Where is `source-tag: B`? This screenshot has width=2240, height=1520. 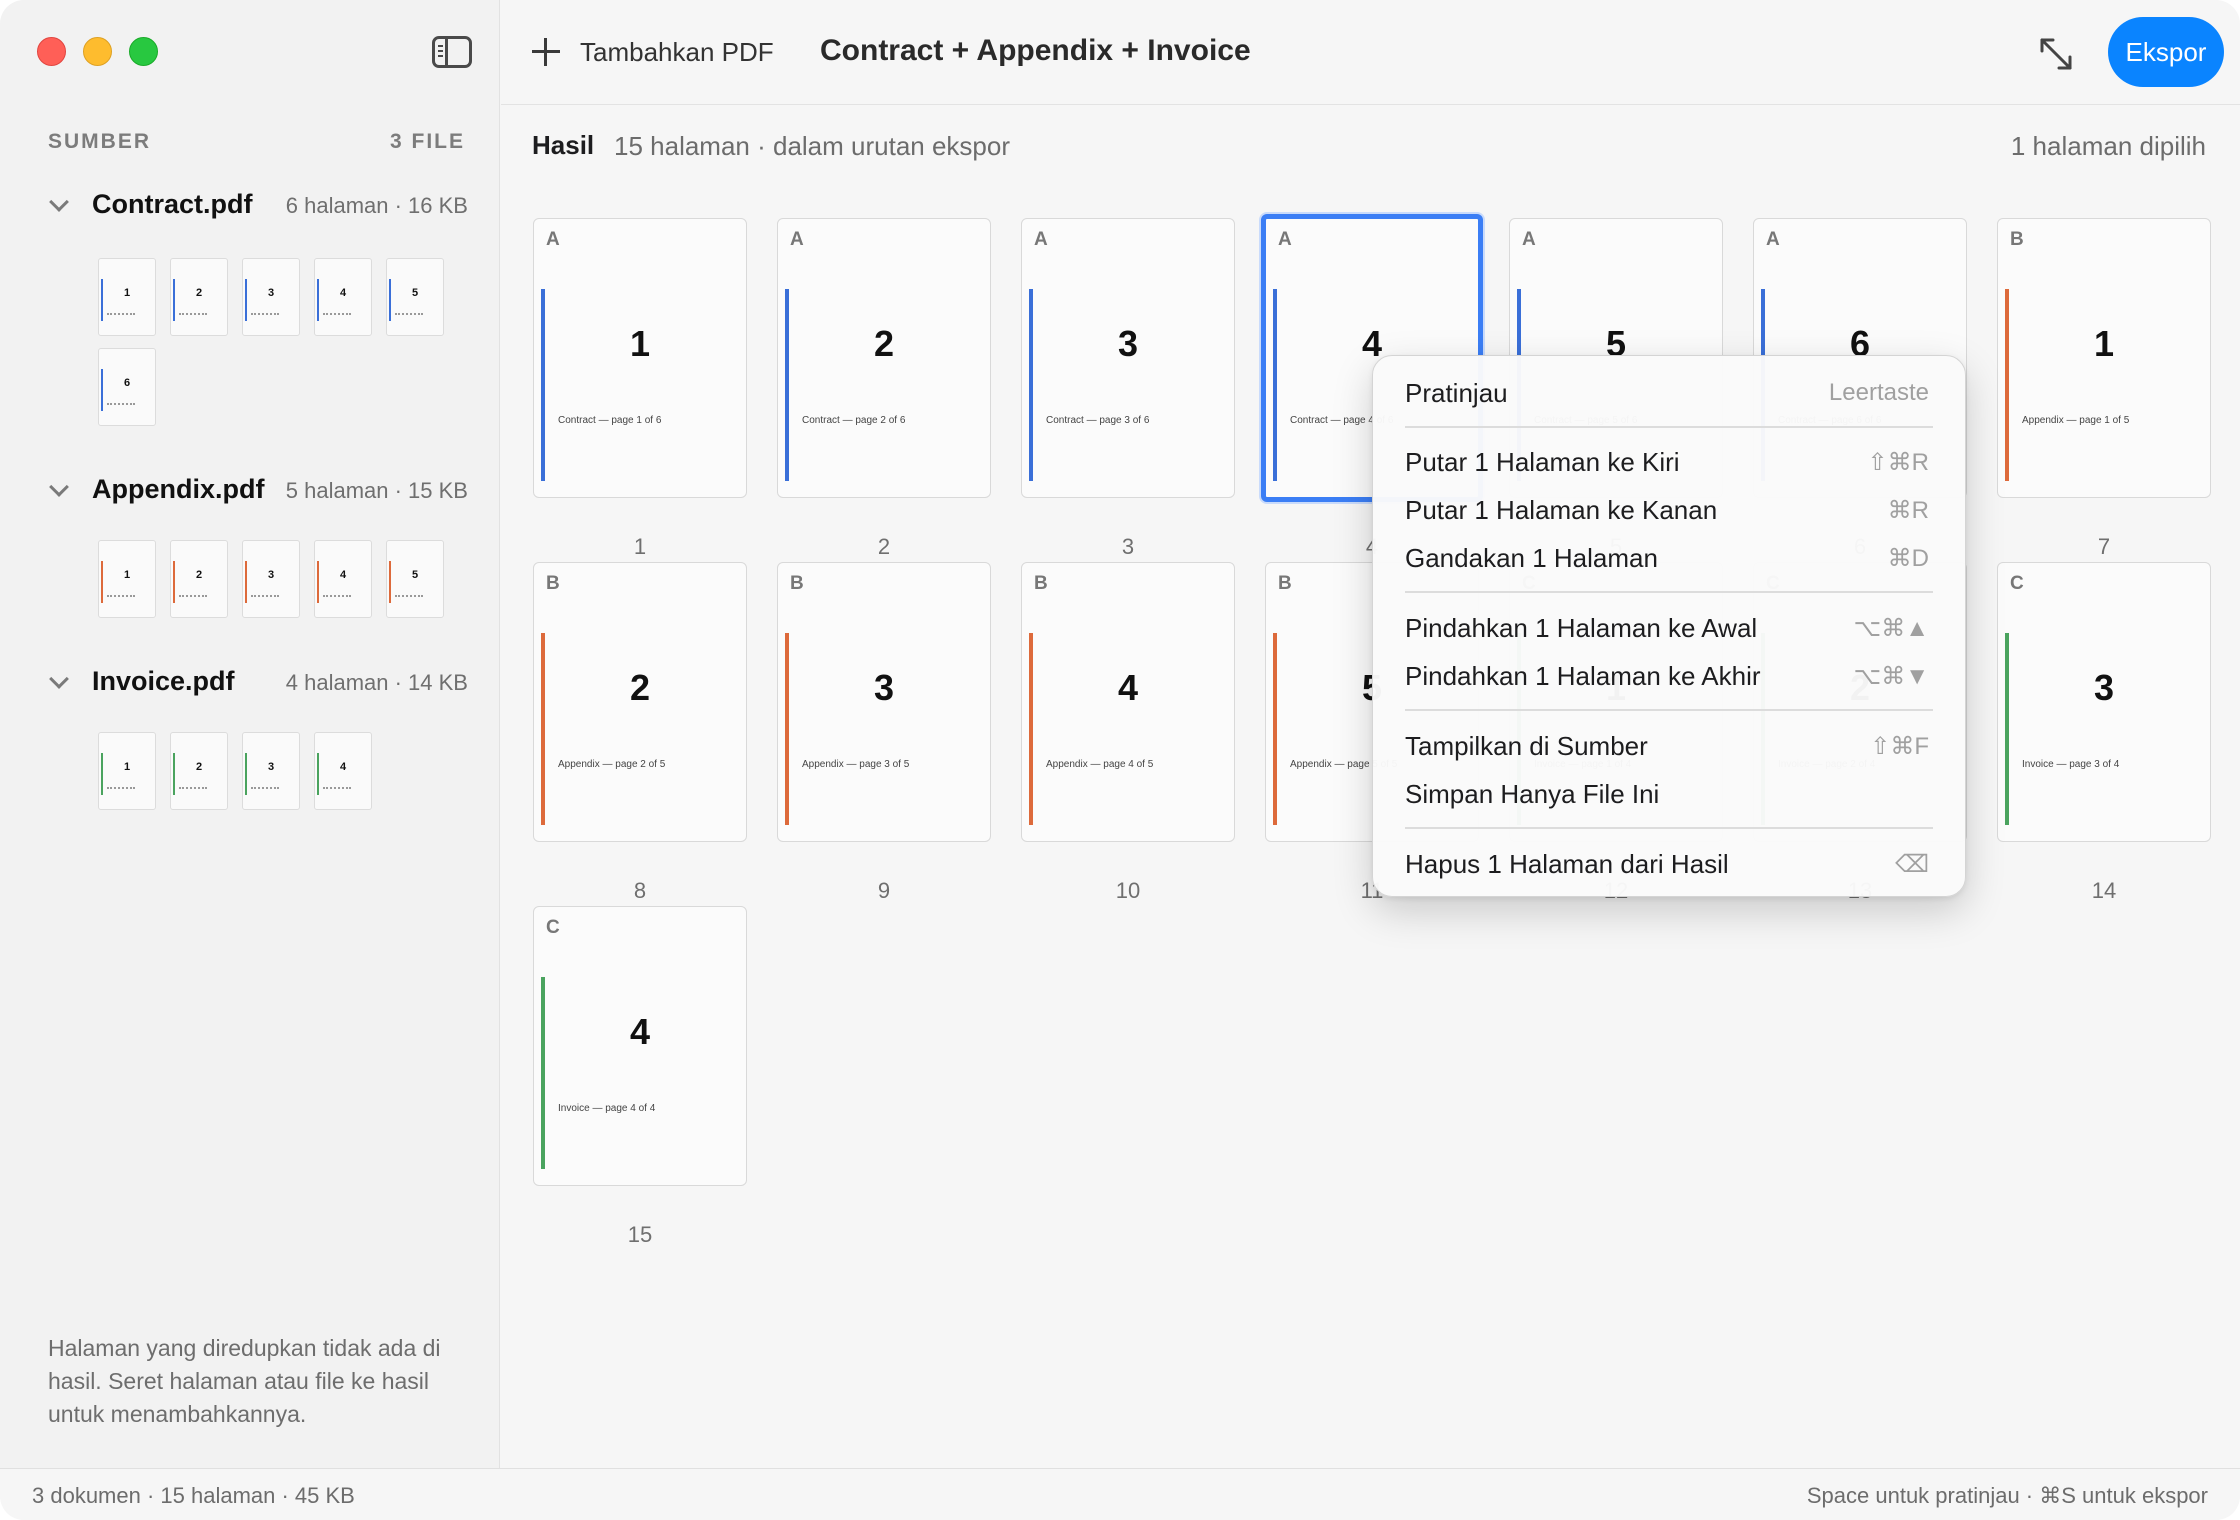
source-tag: B is located at coordinates (1285, 583).